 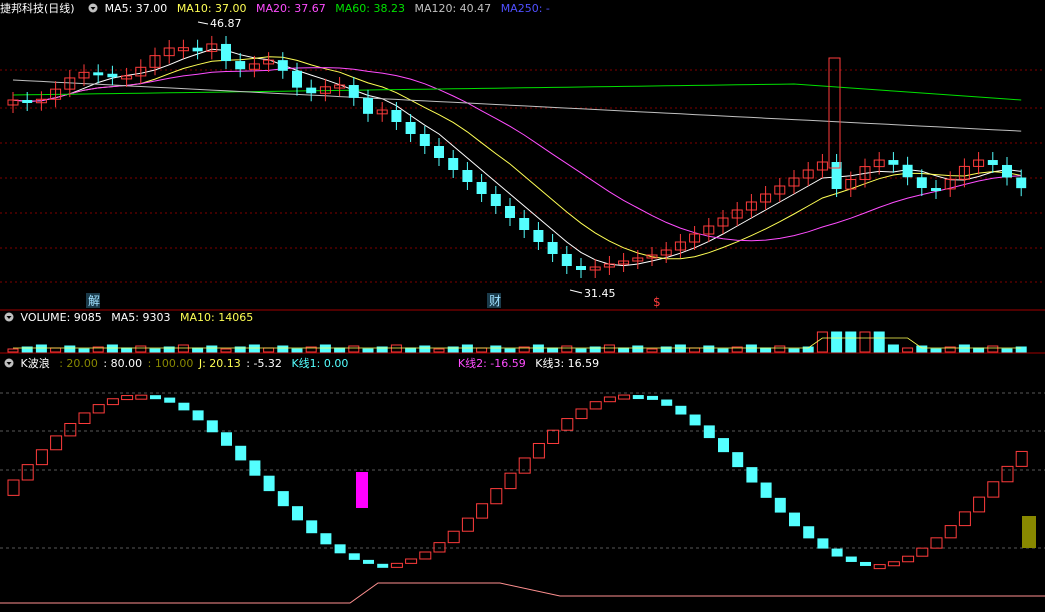 I want to click on volume-bars, so click(x=517, y=342).